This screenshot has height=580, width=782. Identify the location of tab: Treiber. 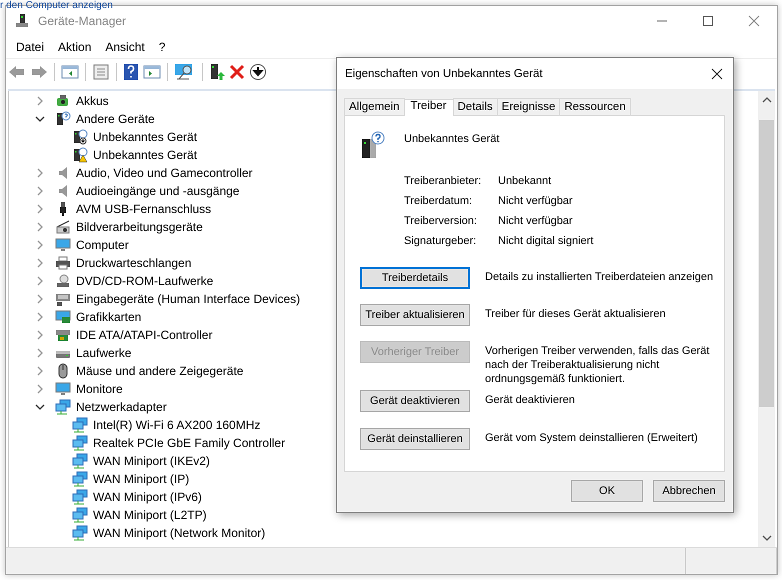
(429, 107).